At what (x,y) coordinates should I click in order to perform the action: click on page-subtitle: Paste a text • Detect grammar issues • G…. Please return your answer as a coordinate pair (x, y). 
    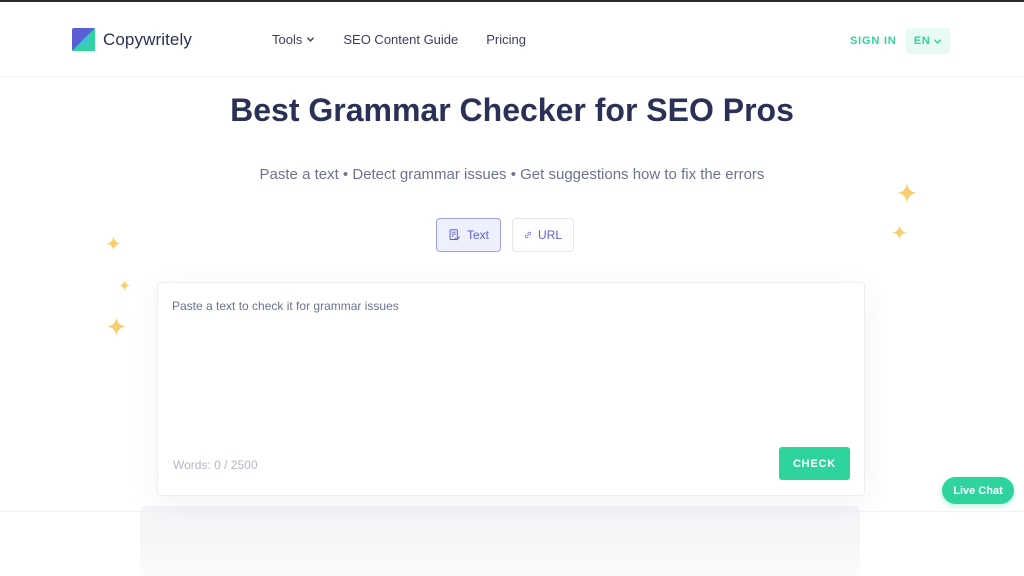
    Looking at the image, I should click on (512, 174).